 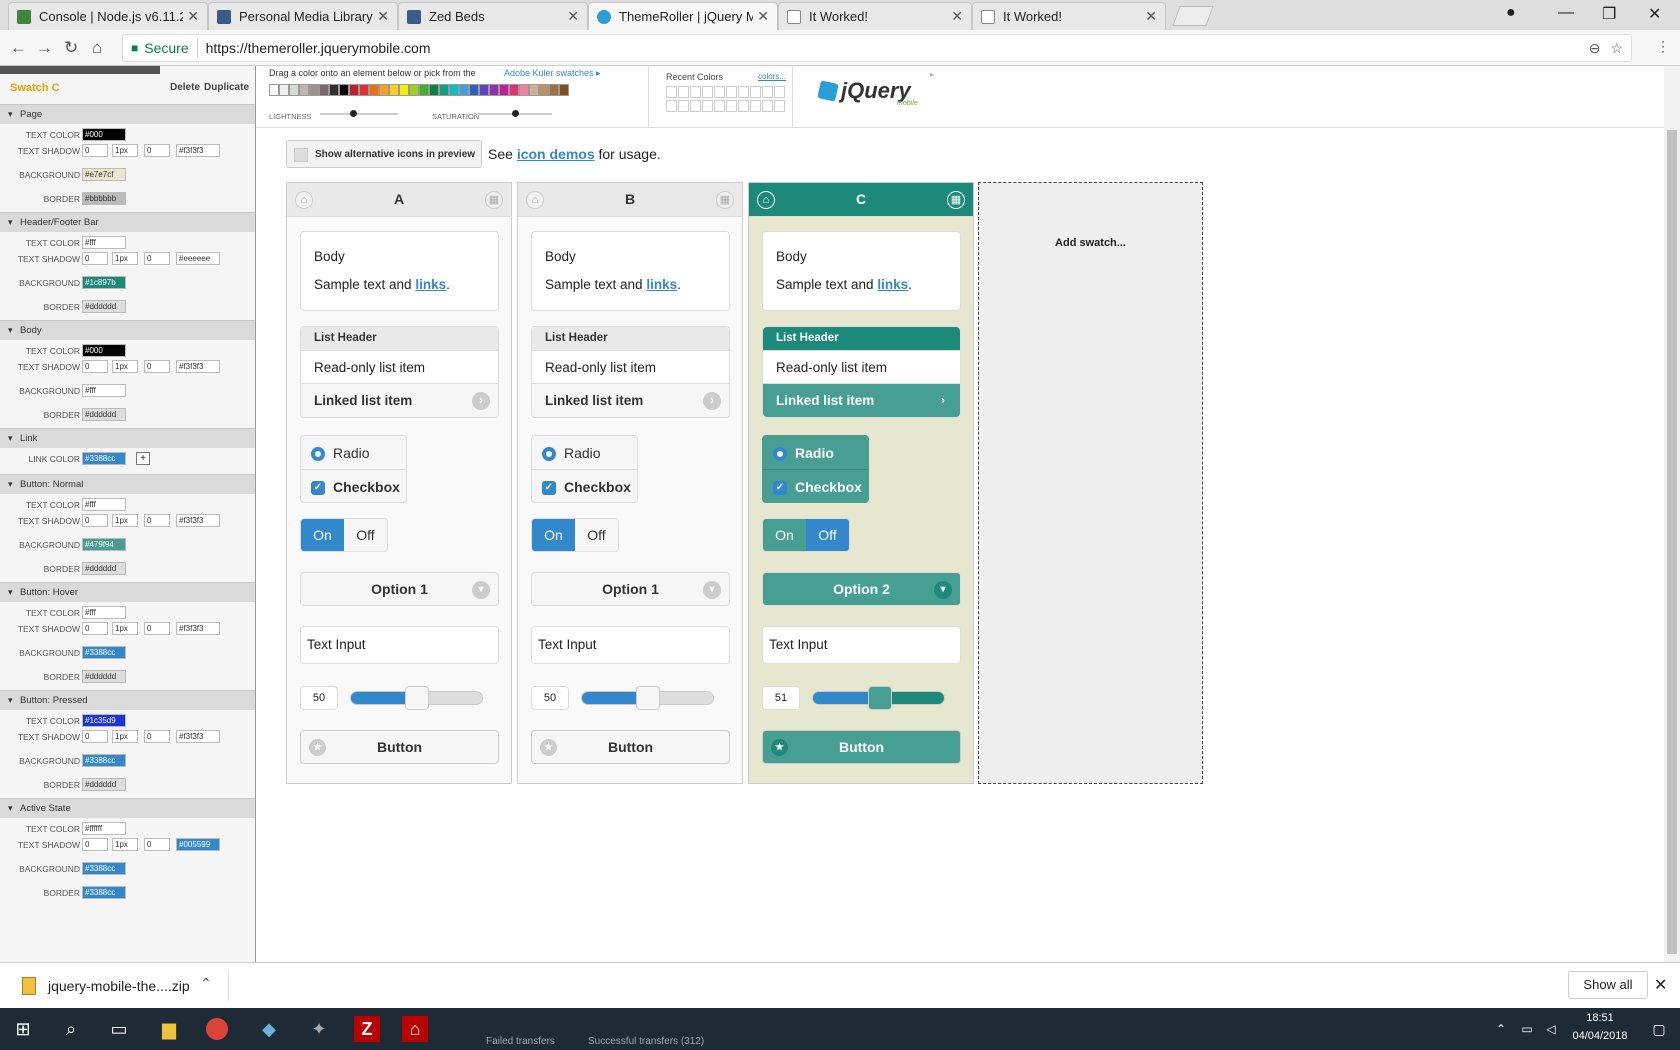 What do you see at coordinates (104, 720) in the screenshot?
I see `color-input: #1c35d9` at bounding box center [104, 720].